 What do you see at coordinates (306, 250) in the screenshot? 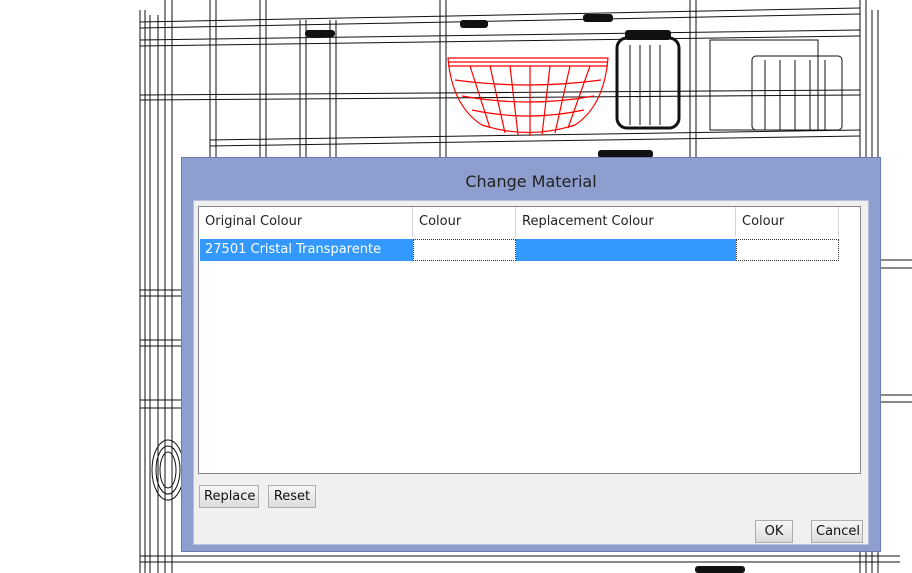
I see `original-colour-cell: 27501 Cristal Transparente` at bounding box center [306, 250].